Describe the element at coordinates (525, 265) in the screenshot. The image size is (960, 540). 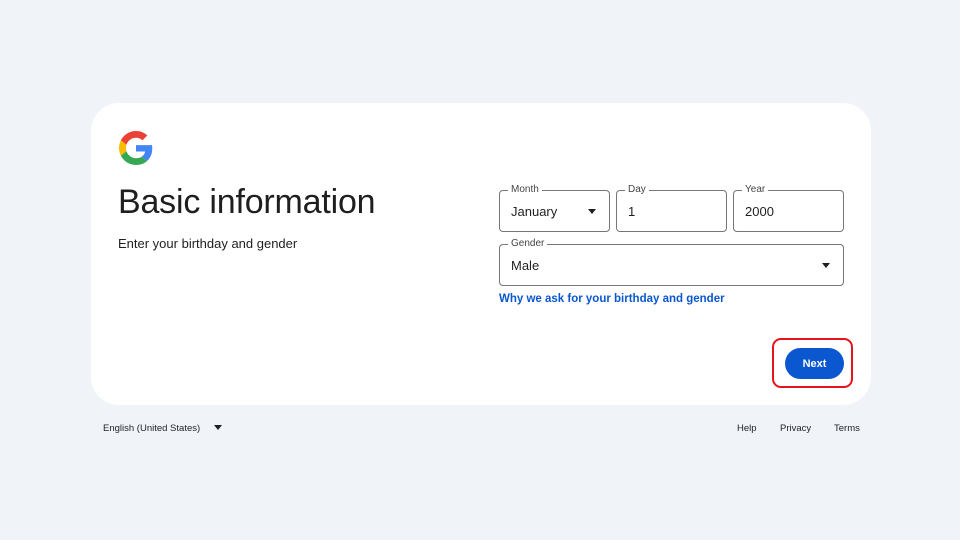
I see `gender-value: Male` at that location.